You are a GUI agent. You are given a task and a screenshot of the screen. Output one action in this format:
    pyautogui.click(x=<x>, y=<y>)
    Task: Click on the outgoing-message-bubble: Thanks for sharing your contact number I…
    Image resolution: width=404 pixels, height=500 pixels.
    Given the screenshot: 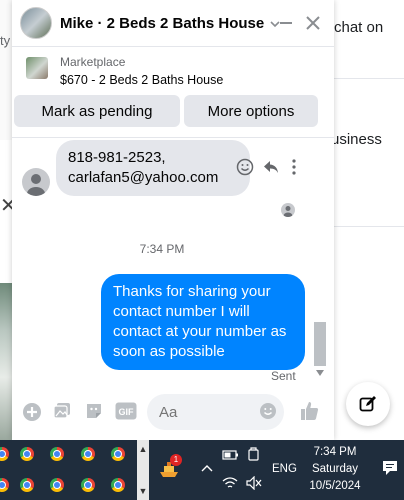 What is the action you would take?
    pyautogui.click(x=203, y=322)
    